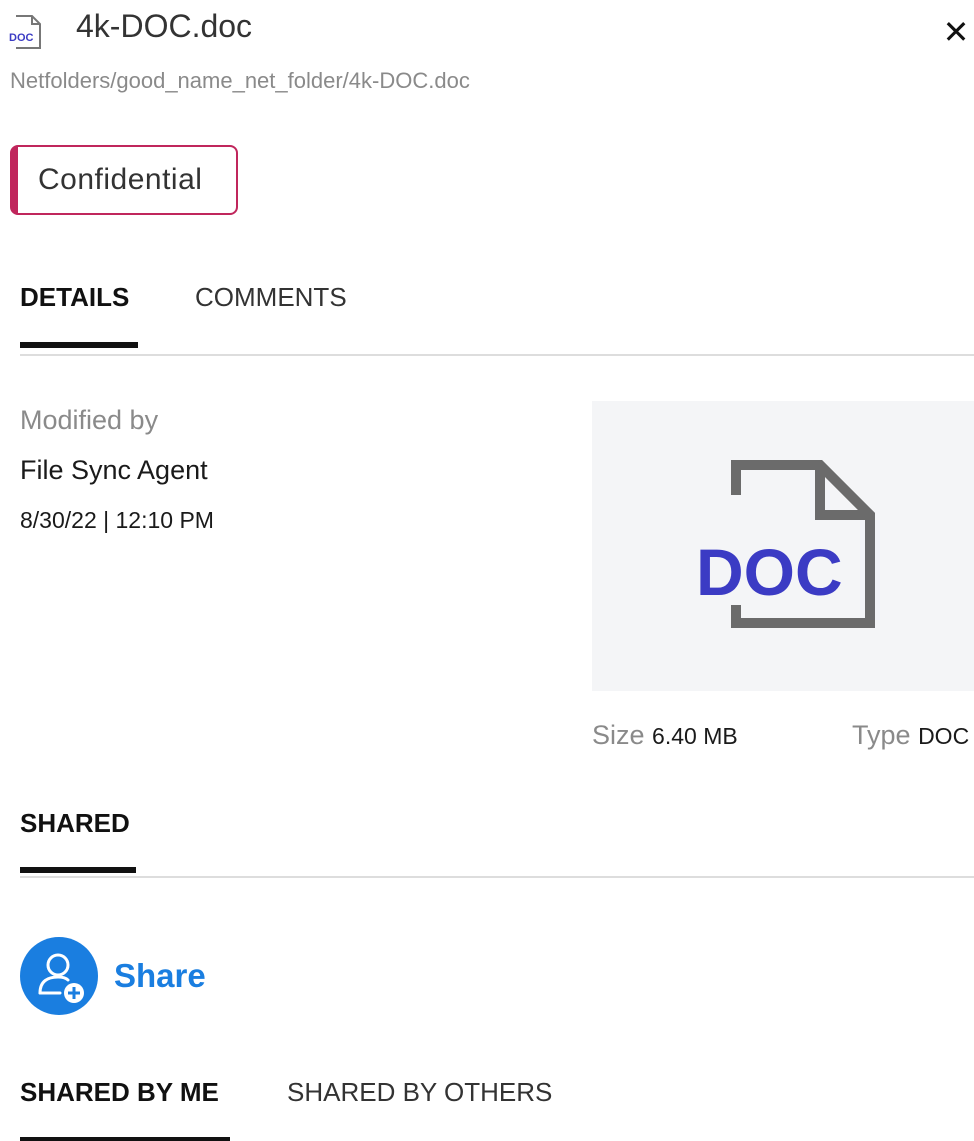 The height and width of the screenshot is (1141, 974). Describe the element at coordinates (769, 572) in the screenshot. I see `doc-preview-label: DOC` at that location.